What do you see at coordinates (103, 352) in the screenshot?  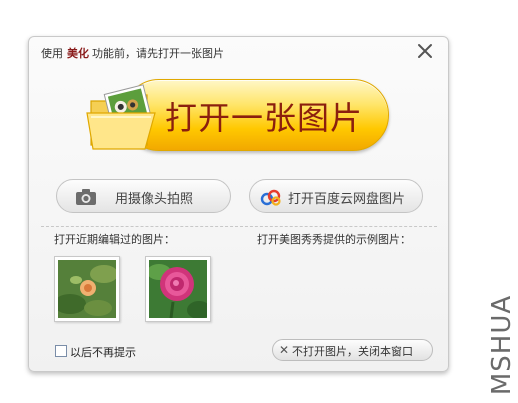 I see `checkbox-label: 以后不再提示` at bounding box center [103, 352].